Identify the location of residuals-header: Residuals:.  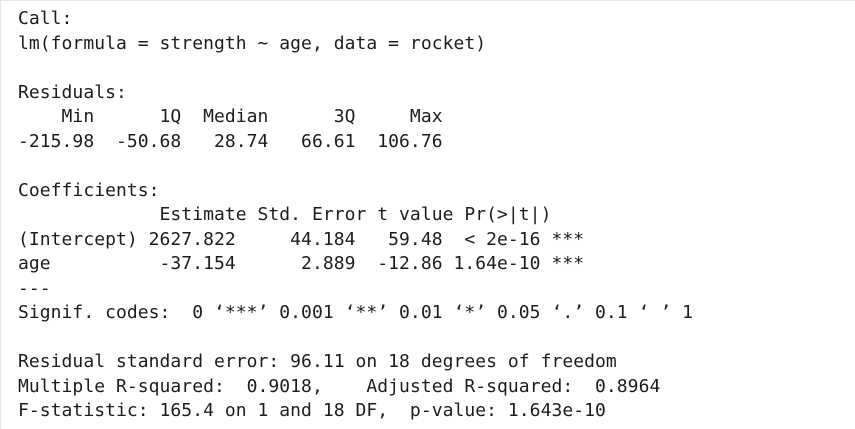
(72, 92).